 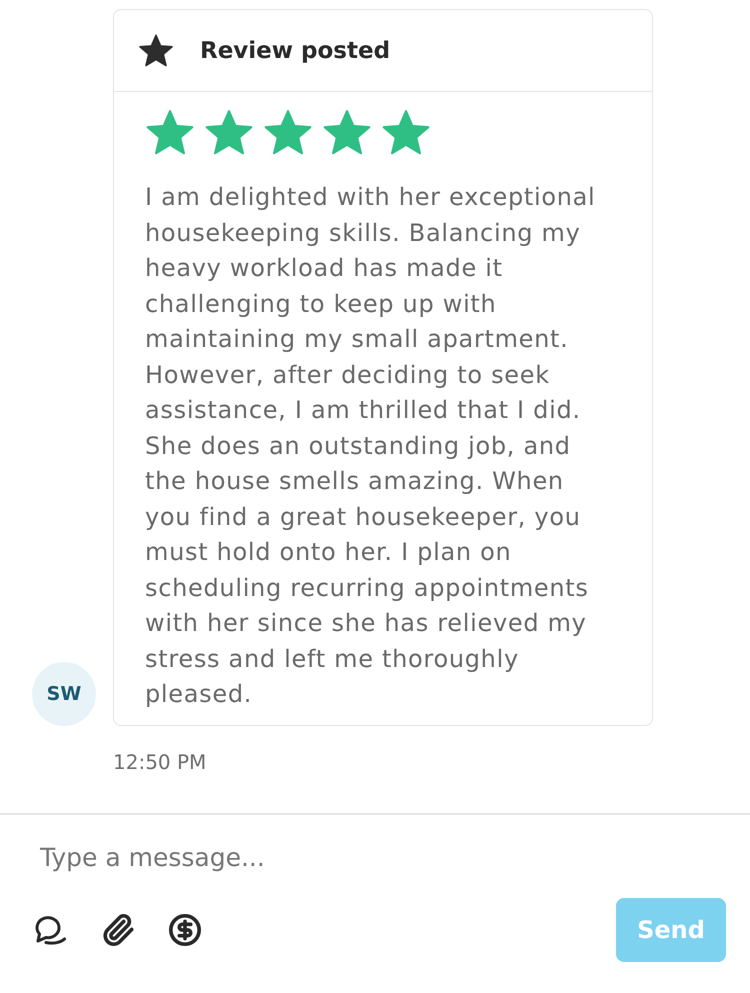 What do you see at coordinates (64, 694) in the screenshot?
I see `user-avatar: SW` at bounding box center [64, 694].